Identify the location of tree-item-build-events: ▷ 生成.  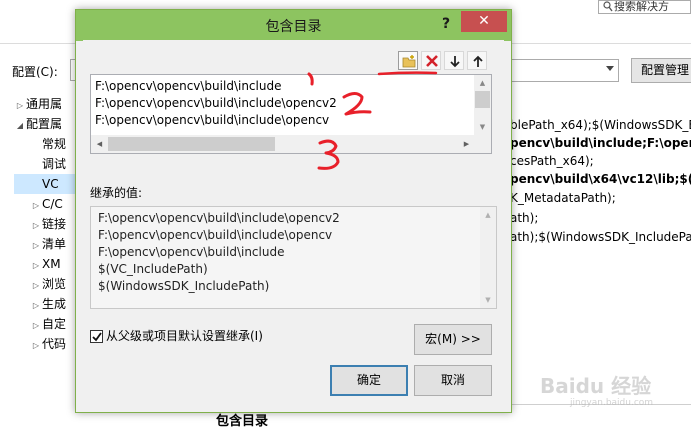
(45, 304).